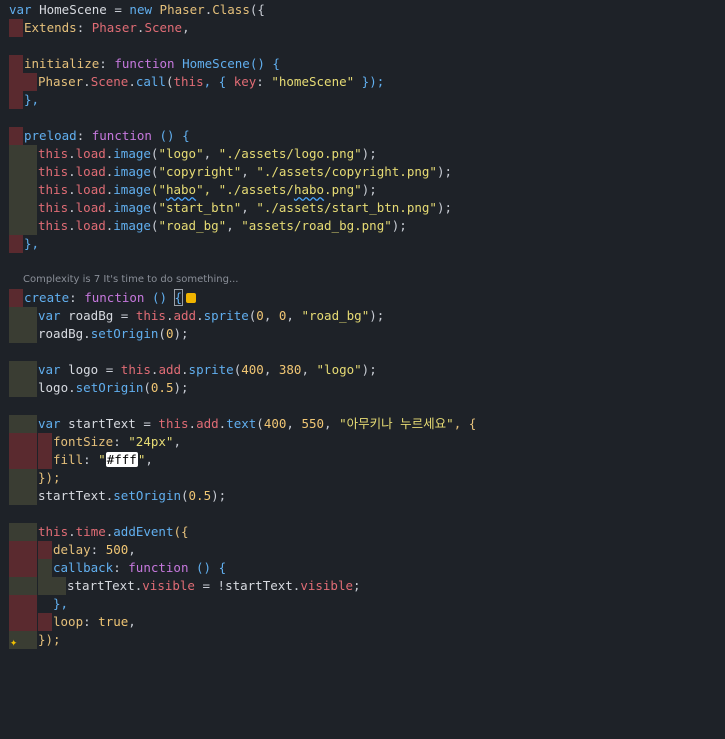 This screenshot has height=739, width=725. Describe the element at coordinates (362, 244) in the screenshot. I see `code-line-14: },` at that location.